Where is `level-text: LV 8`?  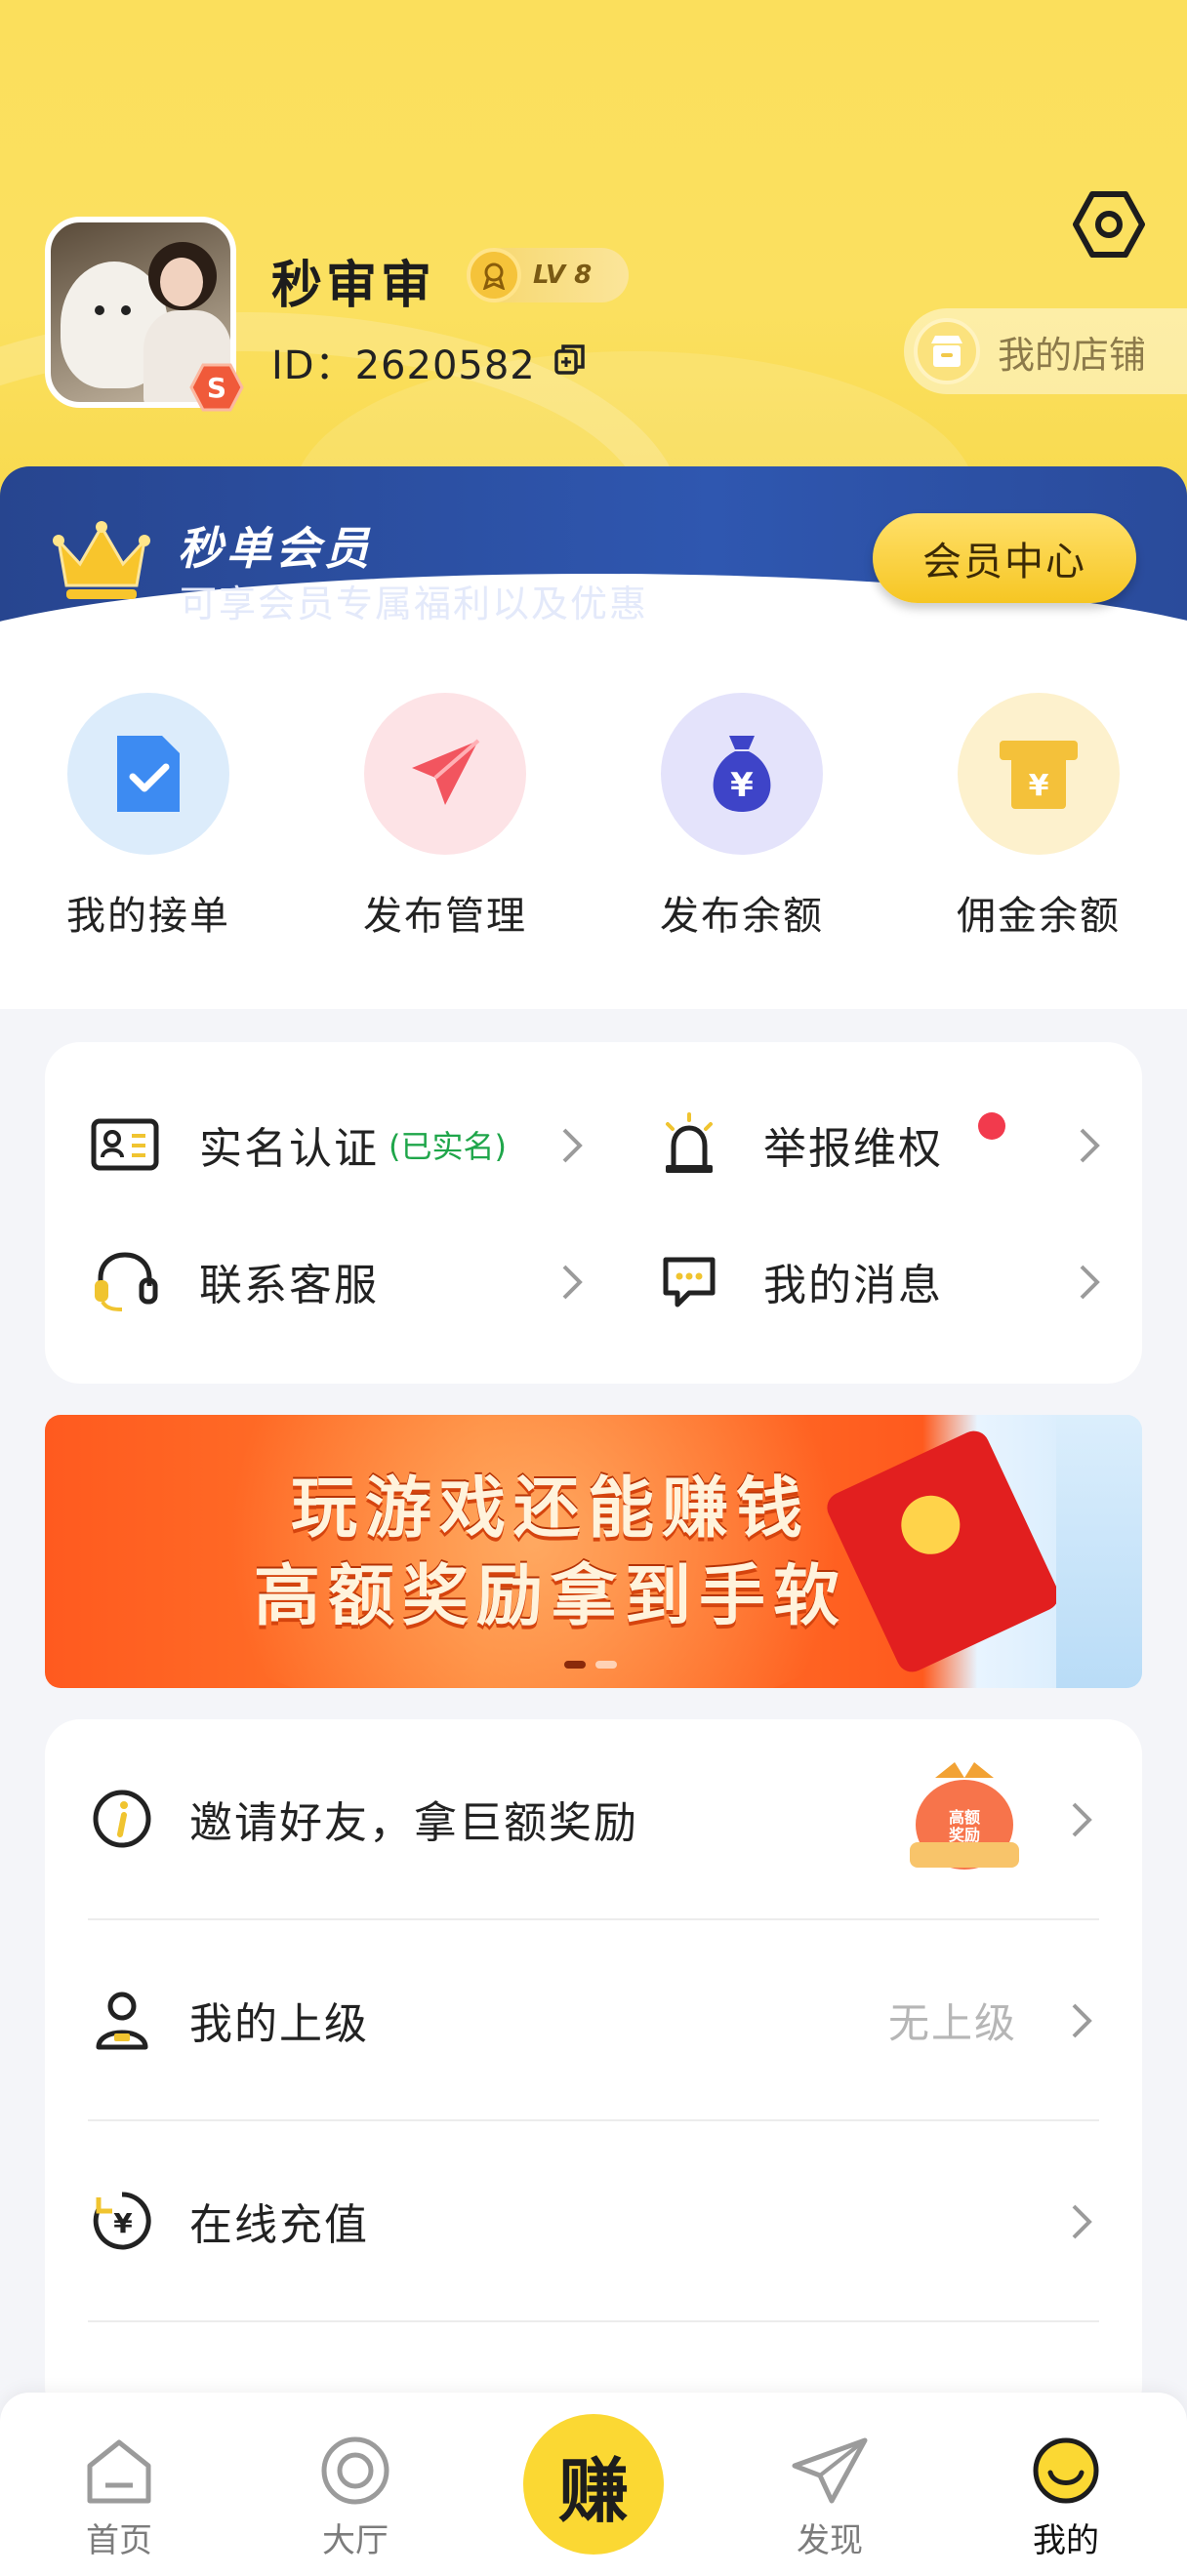 level-text: LV 8 is located at coordinates (563, 275).